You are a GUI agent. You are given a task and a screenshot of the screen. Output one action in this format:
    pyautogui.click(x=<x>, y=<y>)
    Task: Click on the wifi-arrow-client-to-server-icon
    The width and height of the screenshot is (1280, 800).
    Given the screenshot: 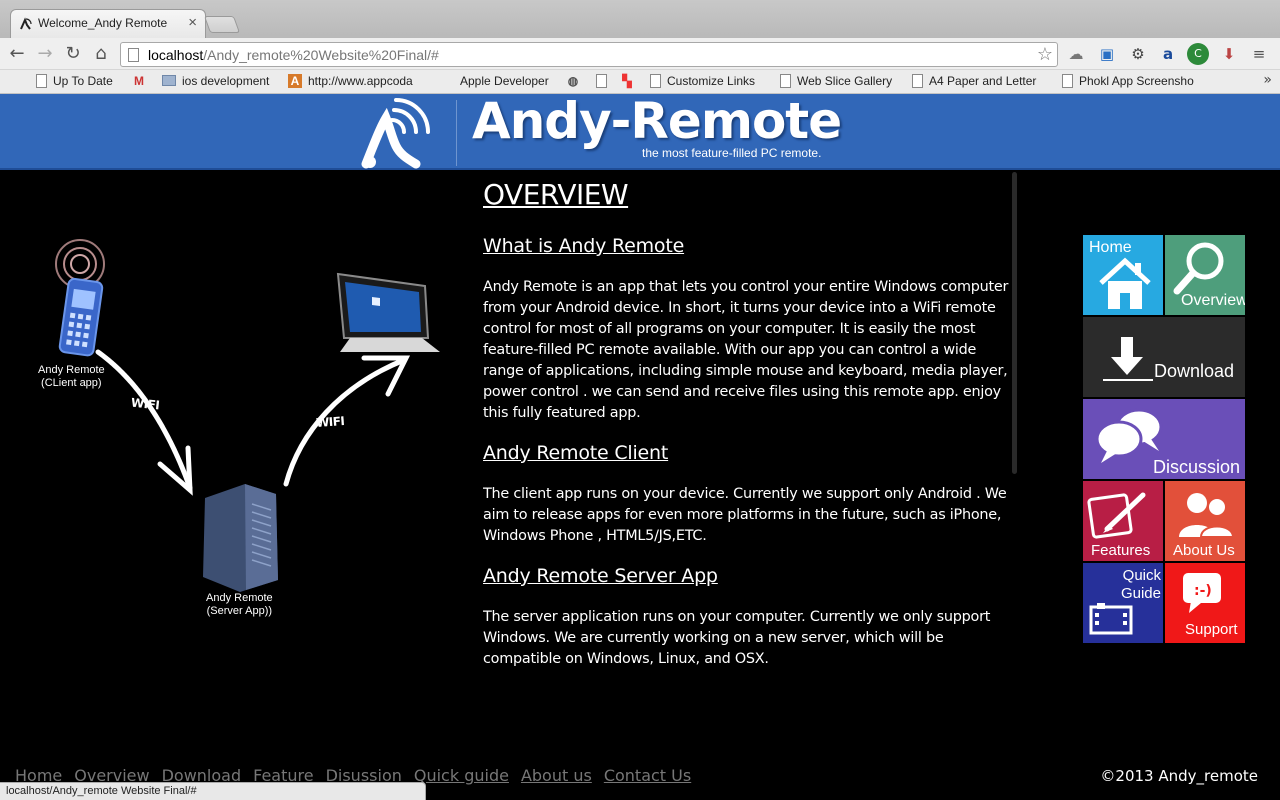 What is the action you would take?
    pyautogui.click(x=144, y=422)
    